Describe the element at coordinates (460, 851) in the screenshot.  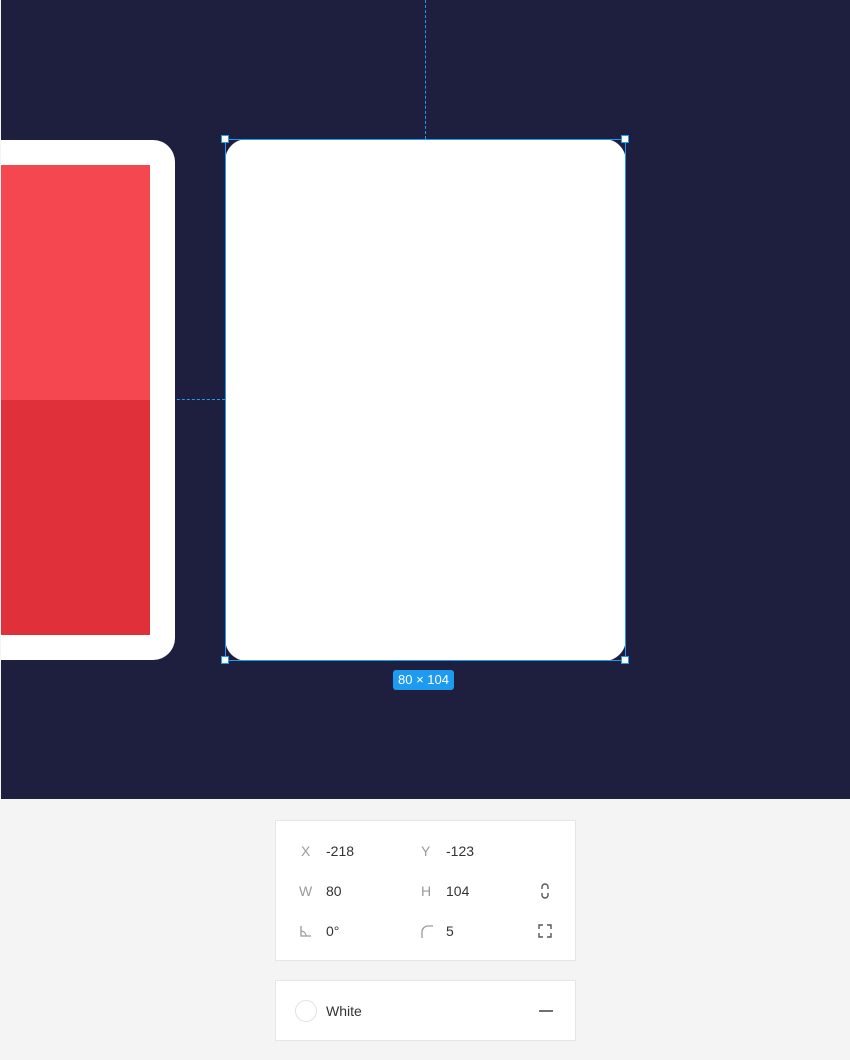
I see `y-input: -123` at that location.